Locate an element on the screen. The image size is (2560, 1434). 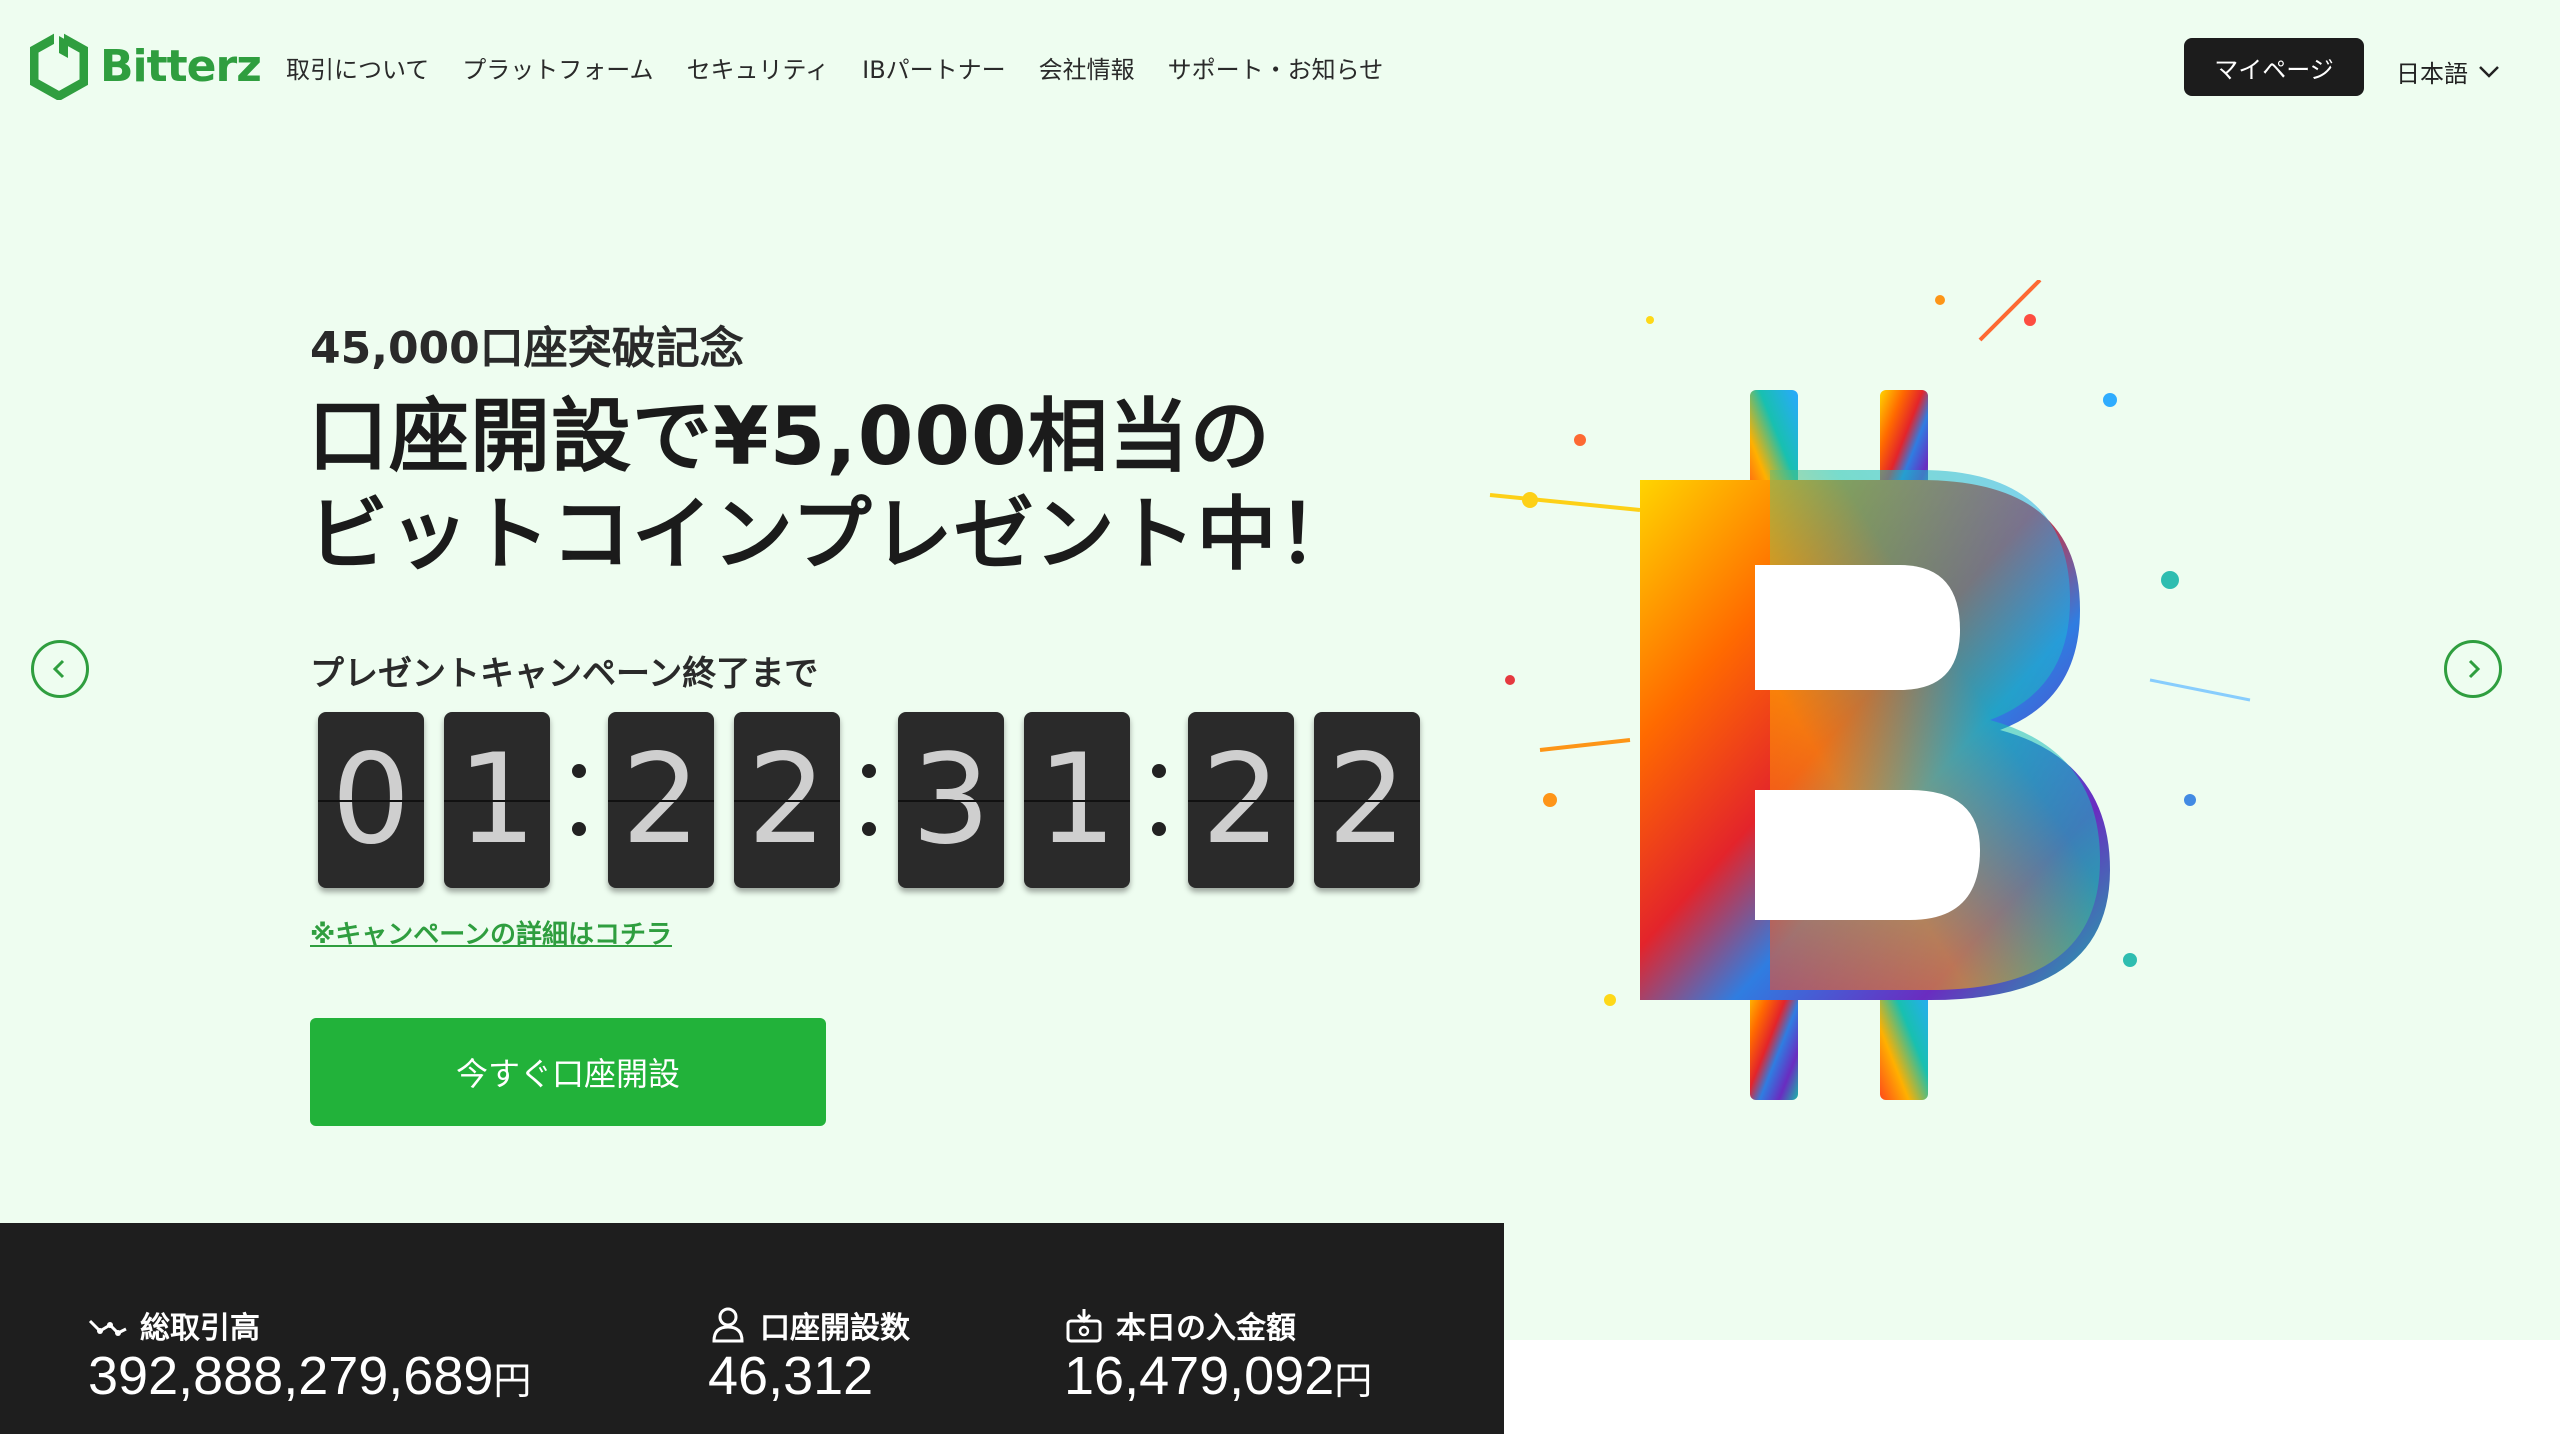
hero-subtitle: 45,000口座突破記念 is located at coordinates (527, 348).